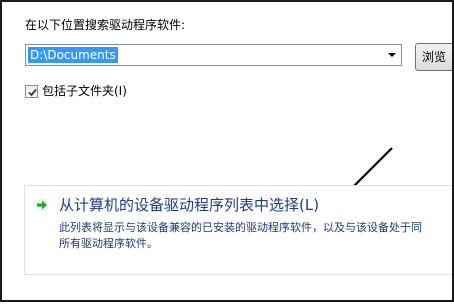 The image size is (454, 304). I want to click on include-subfolders-label: 包括子文件夹(I), so click(84, 91).